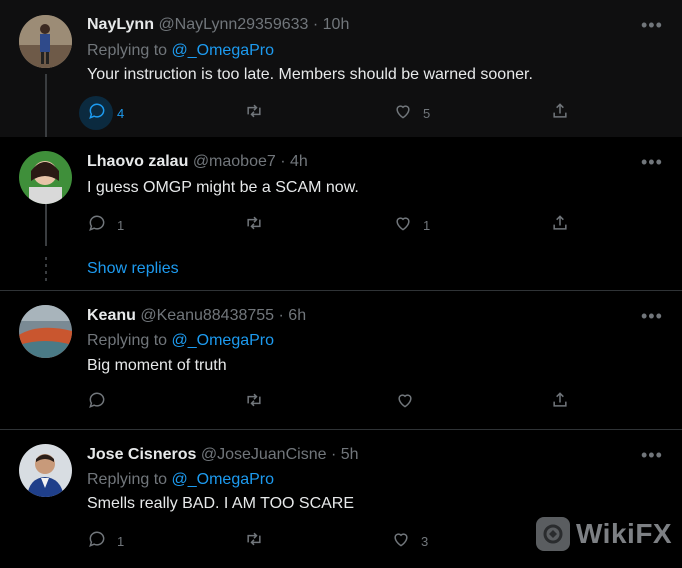  Describe the element at coordinates (427, 113) in the screenshot. I see `like-count: 5` at that location.